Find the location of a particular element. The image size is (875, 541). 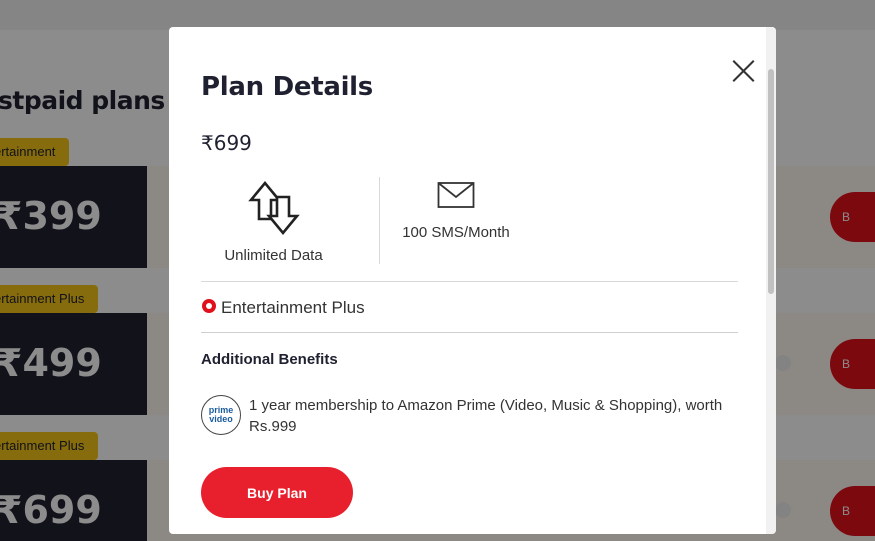

feature-sms: 100 SMS/Month is located at coordinates (456, 209).